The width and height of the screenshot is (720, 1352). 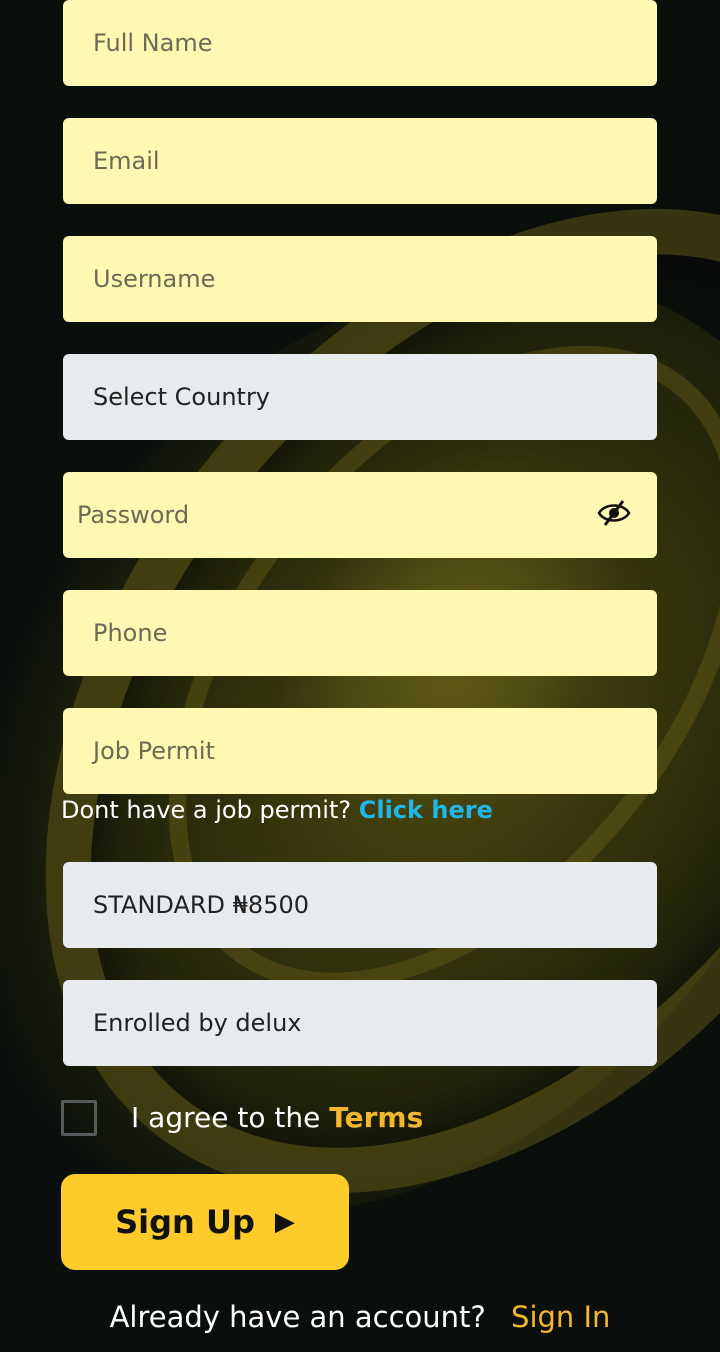 What do you see at coordinates (360, 43) in the screenshot?
I see `full-name-field: Full Name` at bounding box center [360, 43].